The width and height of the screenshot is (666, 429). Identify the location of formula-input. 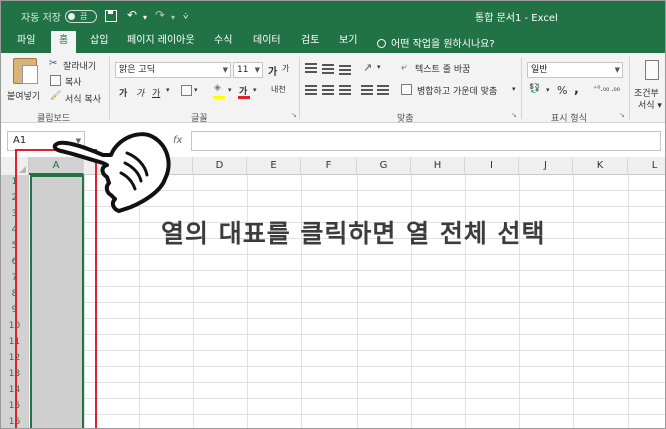
(426, 141).